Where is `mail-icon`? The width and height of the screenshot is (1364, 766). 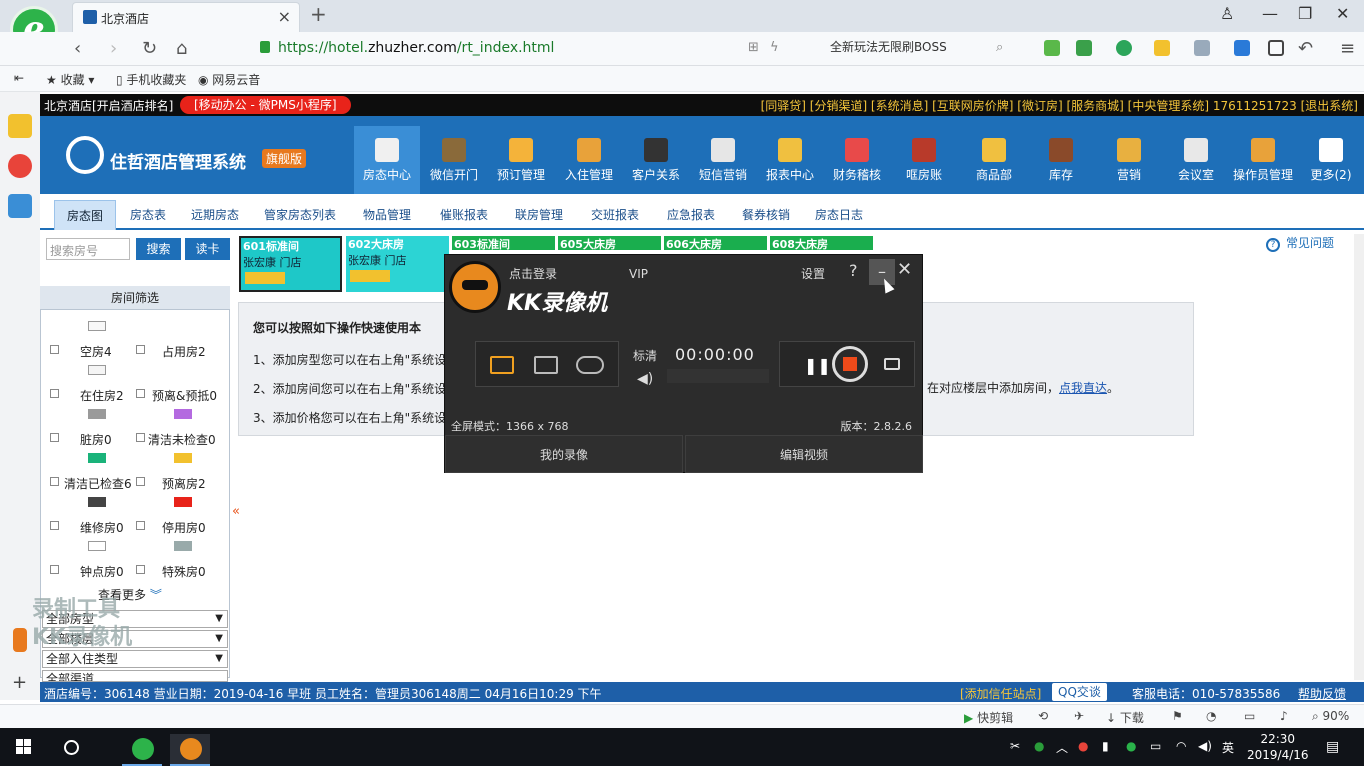 mail-icon is located at coordinates (20, 206).